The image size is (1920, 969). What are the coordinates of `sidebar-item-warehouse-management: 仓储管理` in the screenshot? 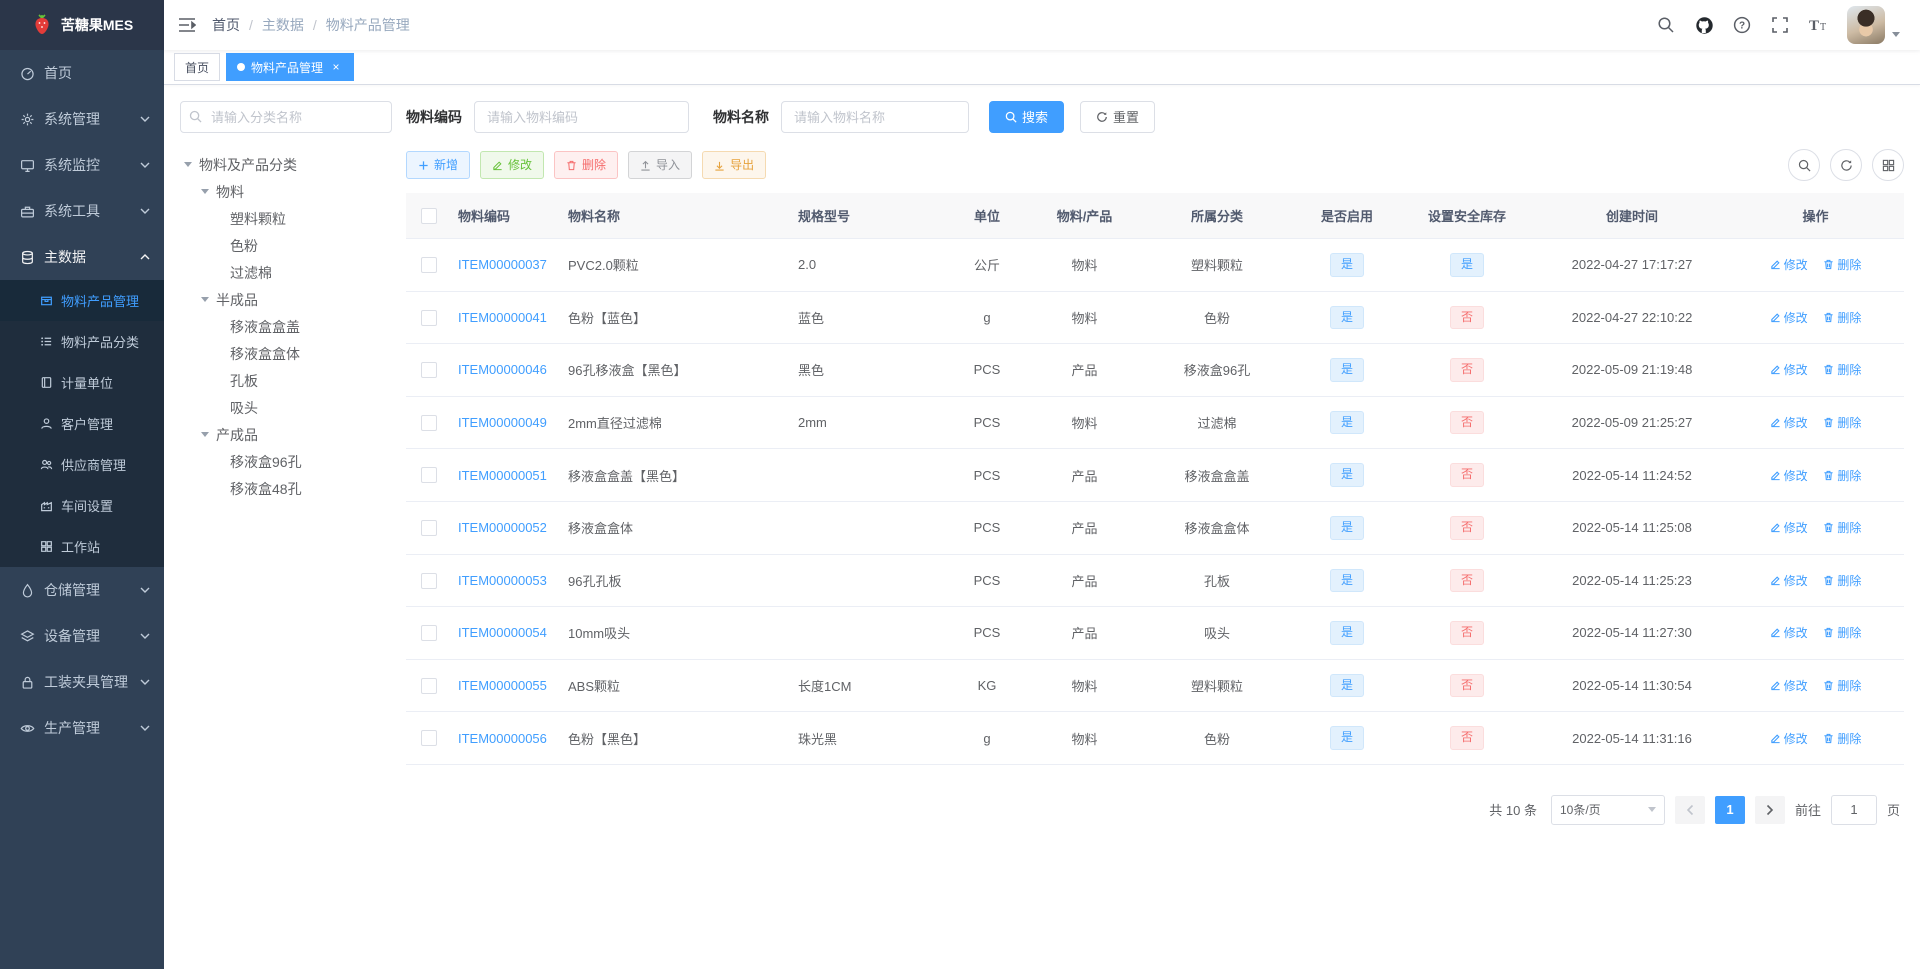 It's located at (82, 590).